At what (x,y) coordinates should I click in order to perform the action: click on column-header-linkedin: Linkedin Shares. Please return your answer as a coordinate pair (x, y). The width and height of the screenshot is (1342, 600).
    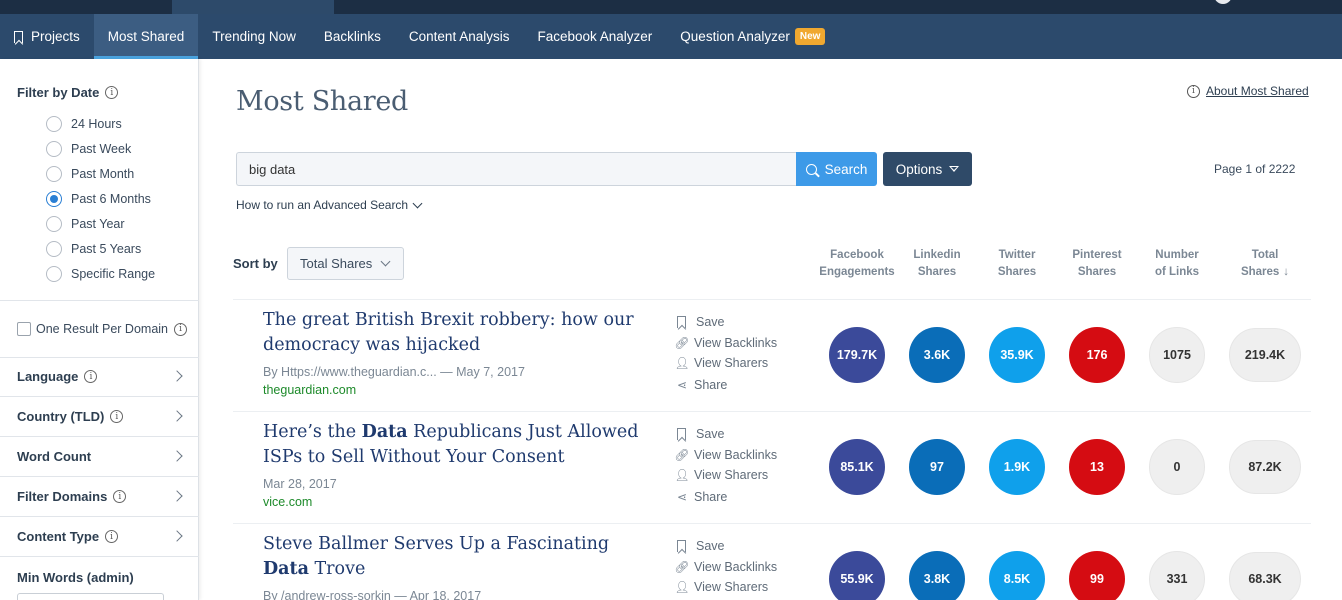
    Looking at the image, I should click on (937, 264).